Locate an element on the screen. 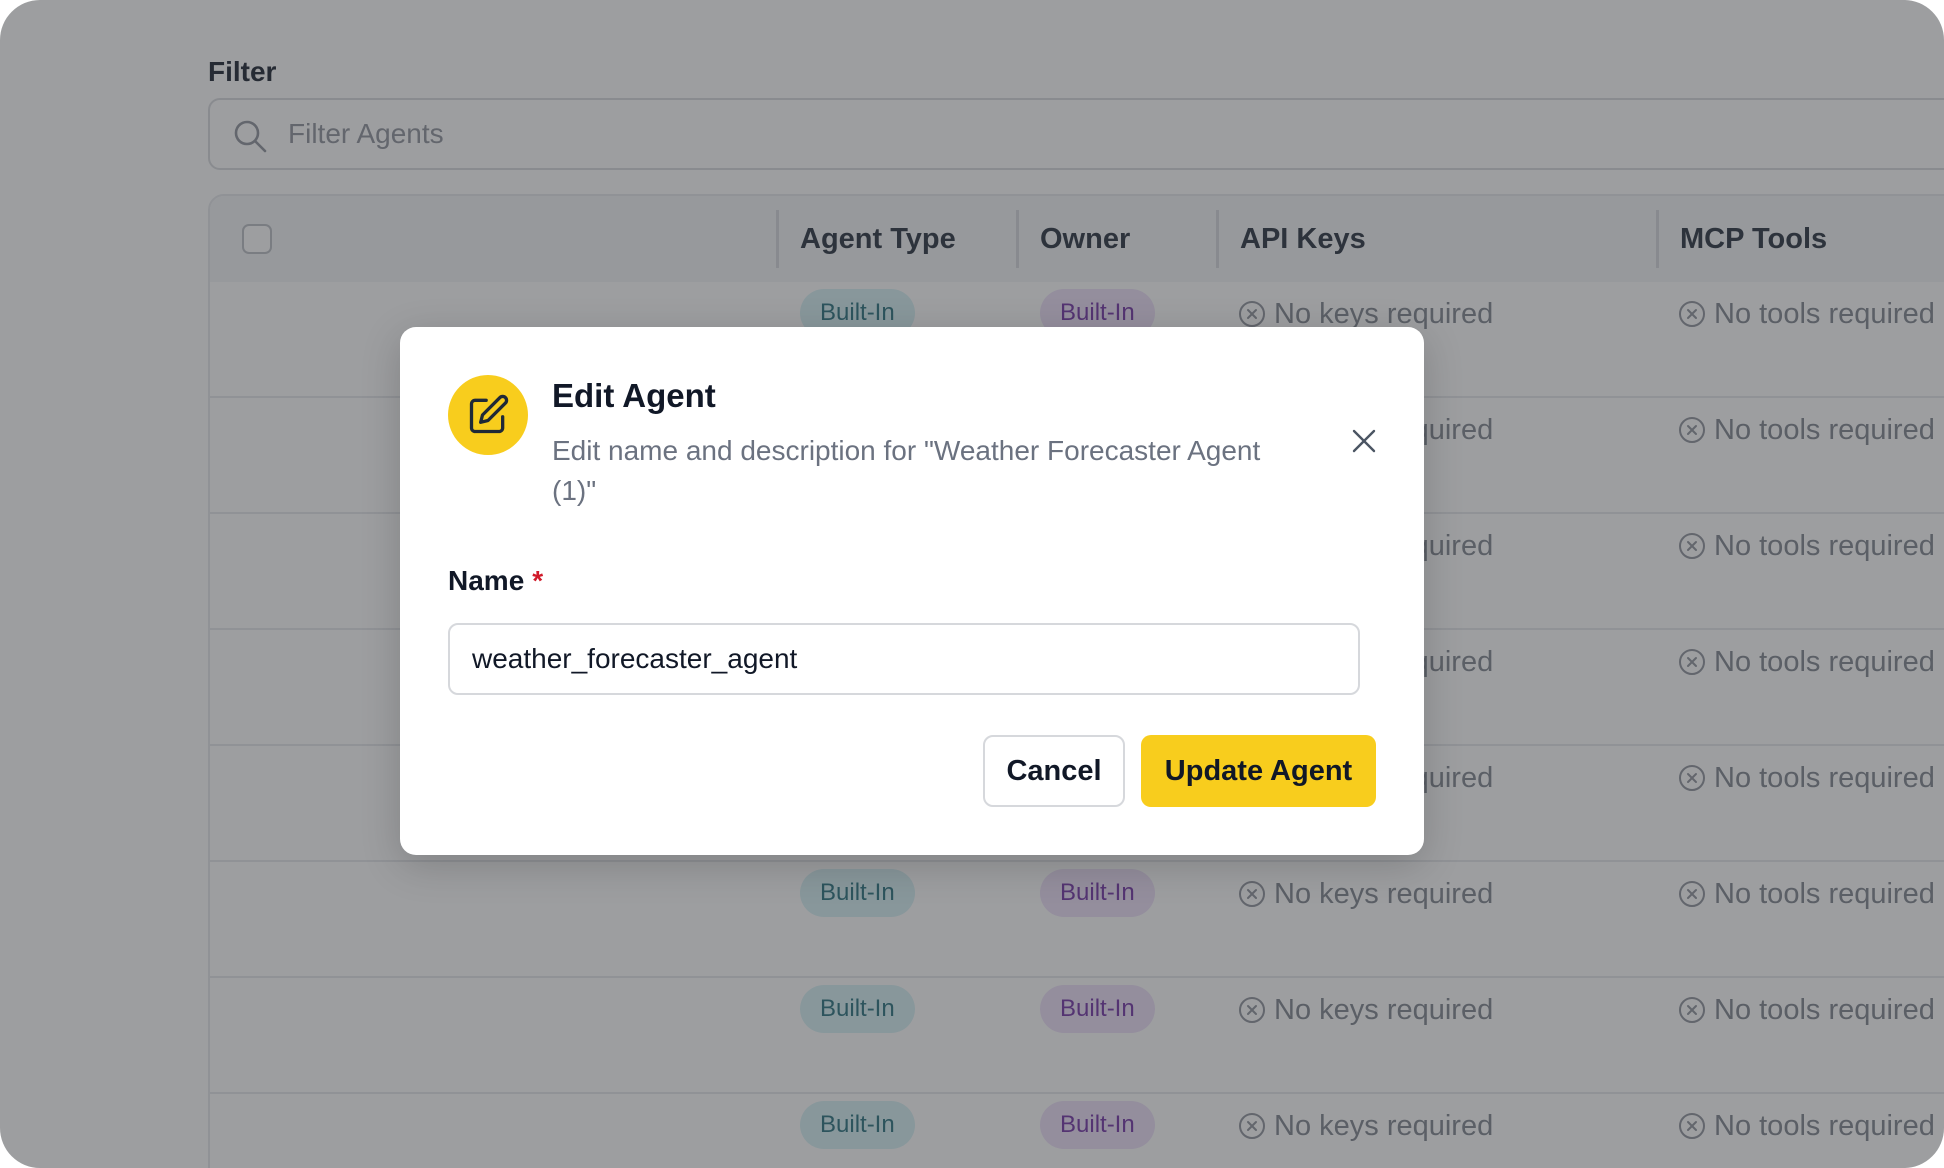  update-agent-button: Update Agent is located at coordinates (1258, 771).